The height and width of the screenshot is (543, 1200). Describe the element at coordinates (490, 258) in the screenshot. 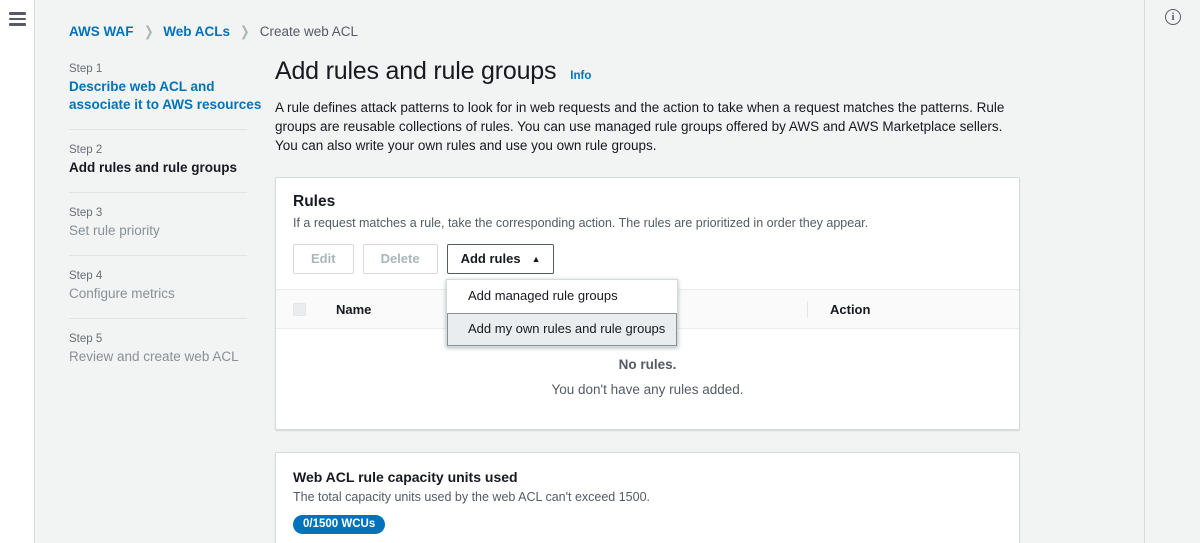

I see `add-rules-label: Add rules` at that location.